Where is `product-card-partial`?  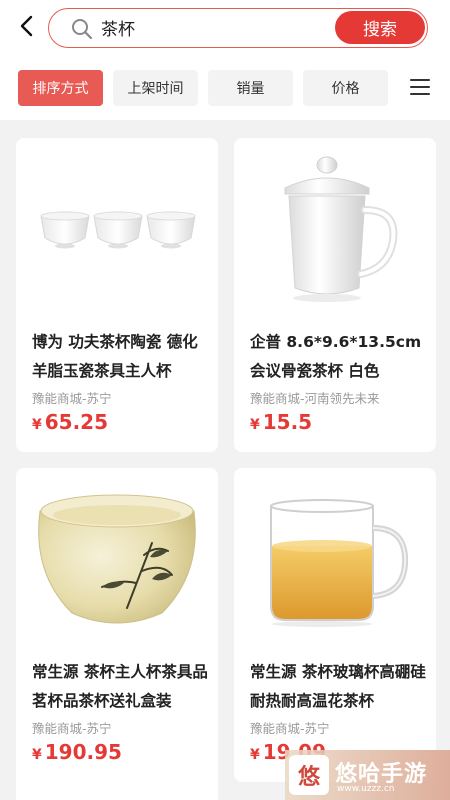 product-card-partial is located at coordinates (117, 785).